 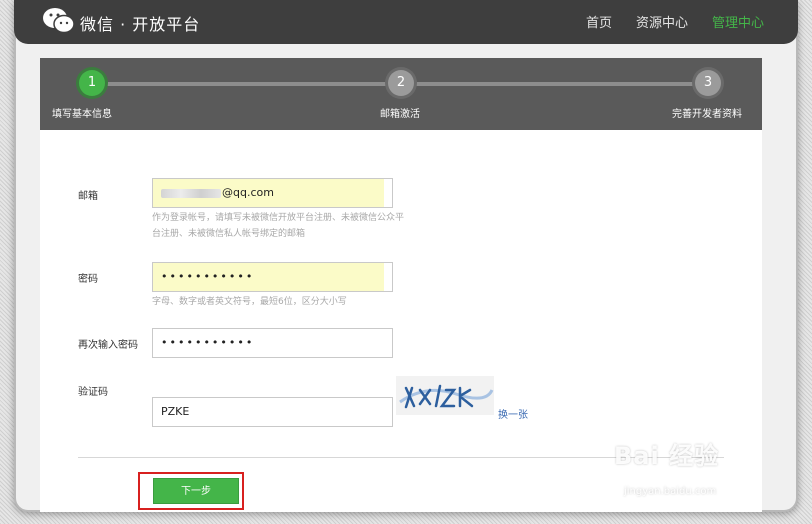 What do you see at coordinates (662, 21) in the screenshot?
I see `nav-resource-center: 资源中心` at bounding box center [662, 21].